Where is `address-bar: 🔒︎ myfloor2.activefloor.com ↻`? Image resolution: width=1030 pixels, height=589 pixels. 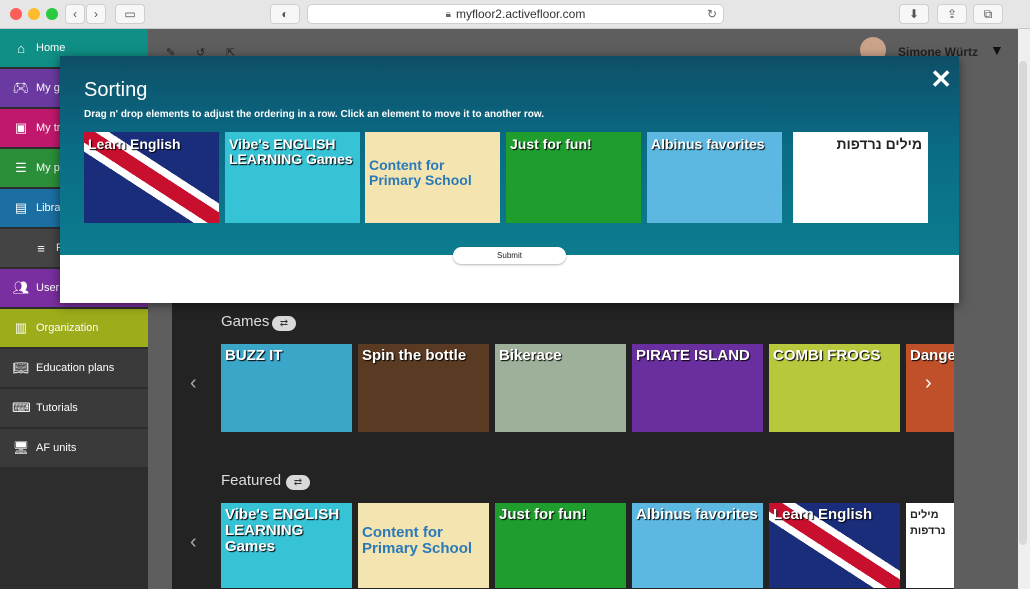 address-bar: 🔒︎ myfloor2.activefloor.com ↻ is located at coordinates (515, 14).